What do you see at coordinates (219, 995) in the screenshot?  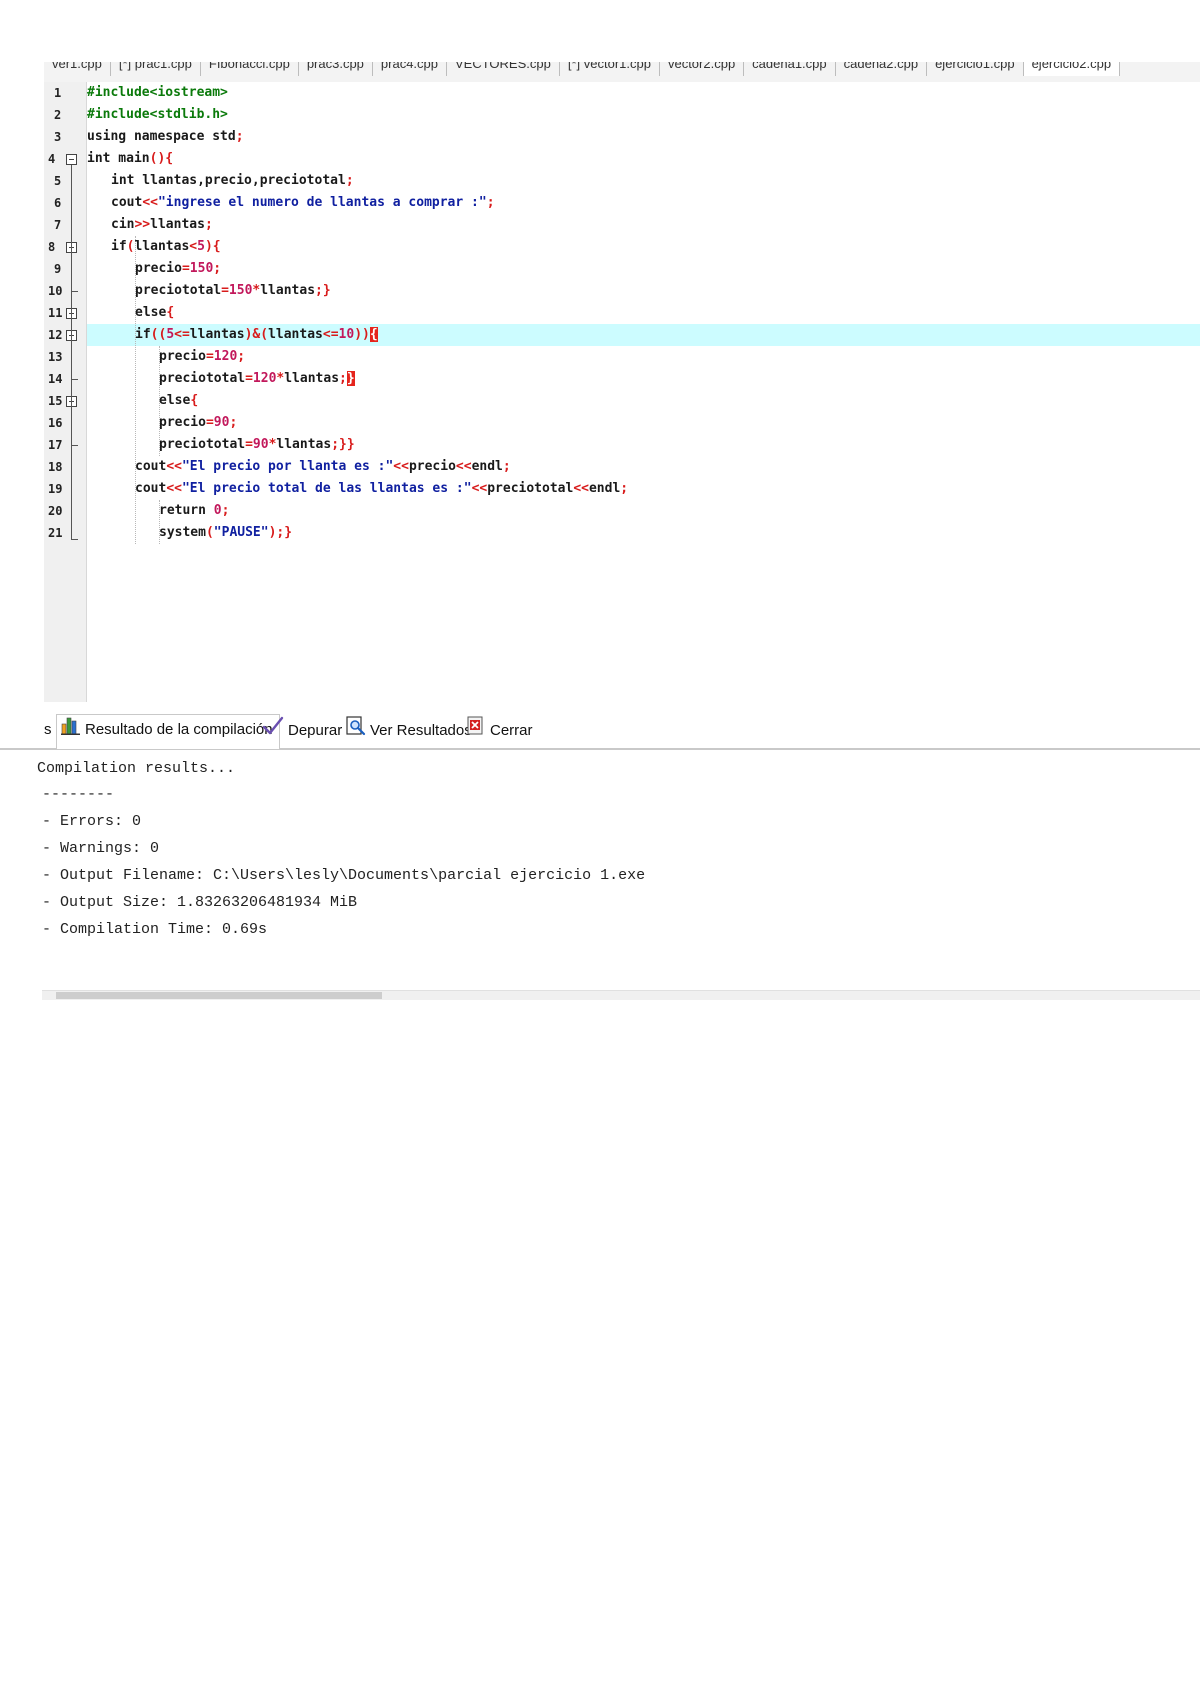 I see `scrollbar-thumb` at bounding box center [219, 995].